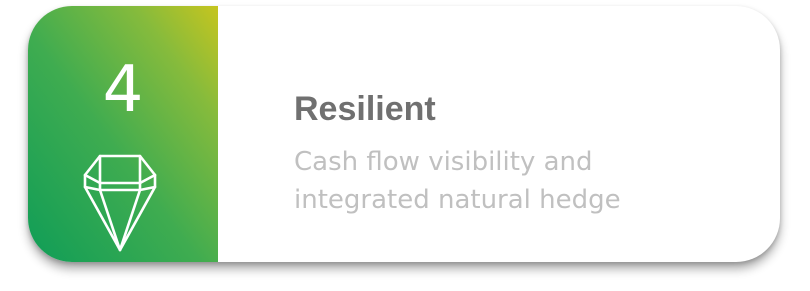 The height and width of the screenshot is (291, 810). I want to click on description-line-2: integrated natural hedge, so click(457, 200).